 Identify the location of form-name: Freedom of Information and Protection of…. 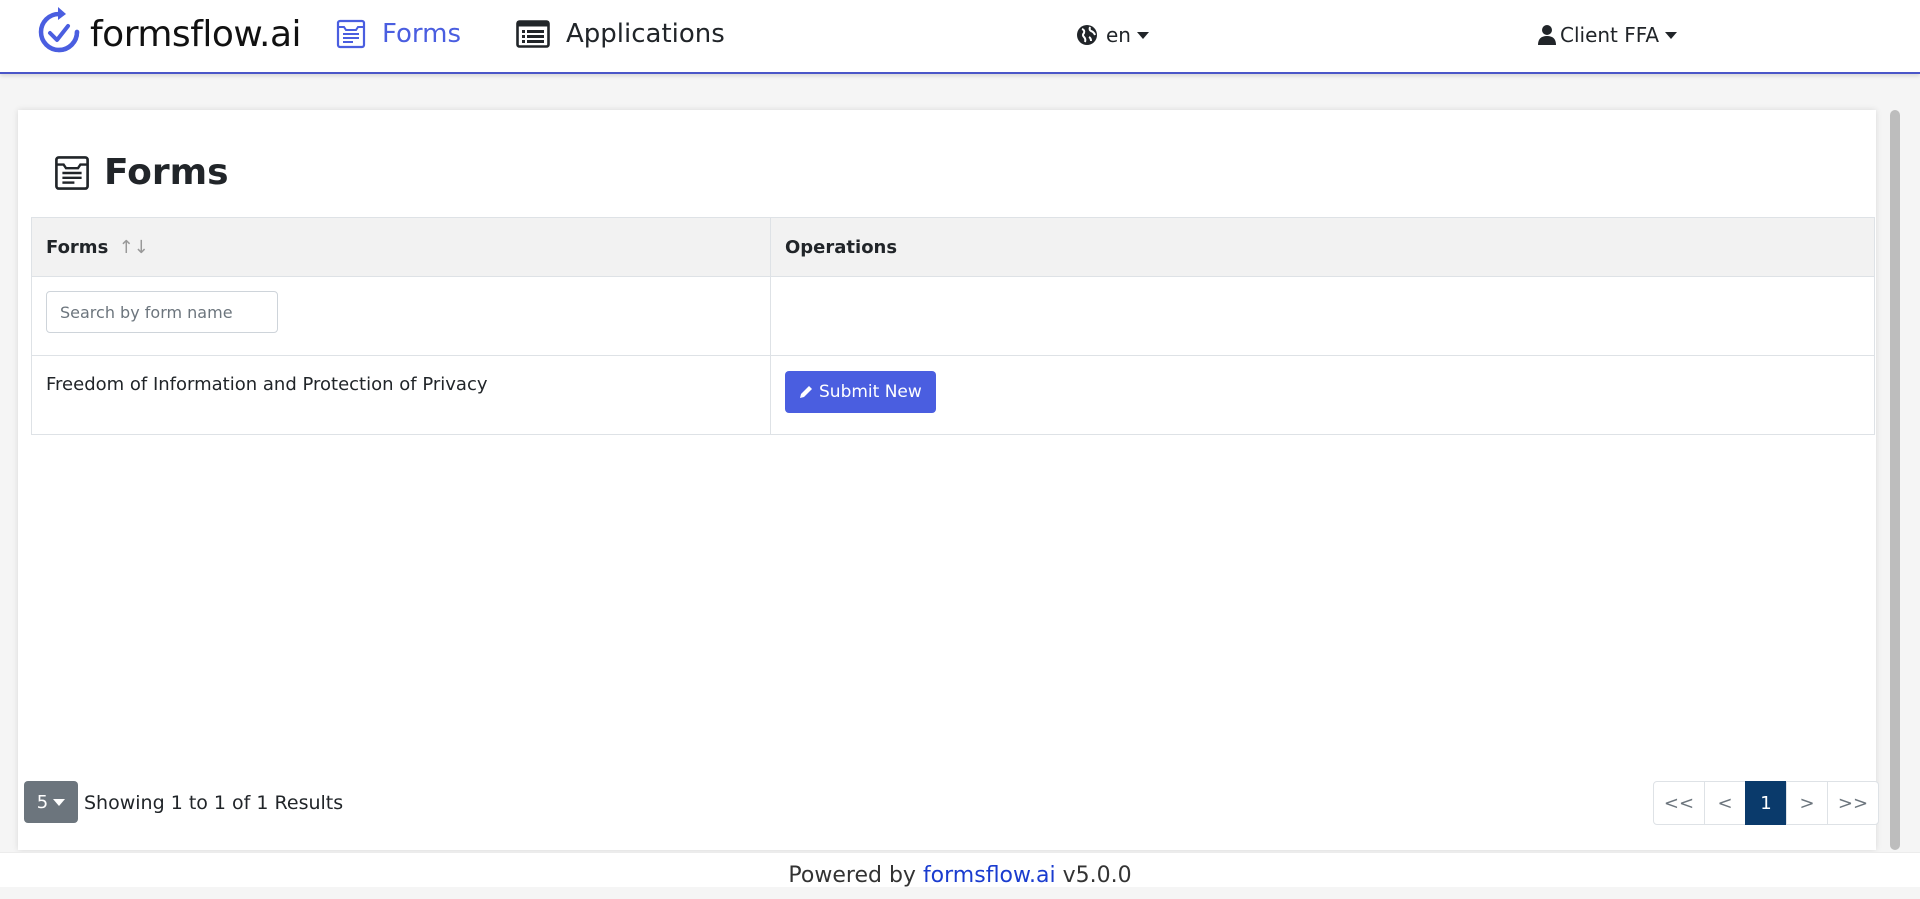
(267, 384).